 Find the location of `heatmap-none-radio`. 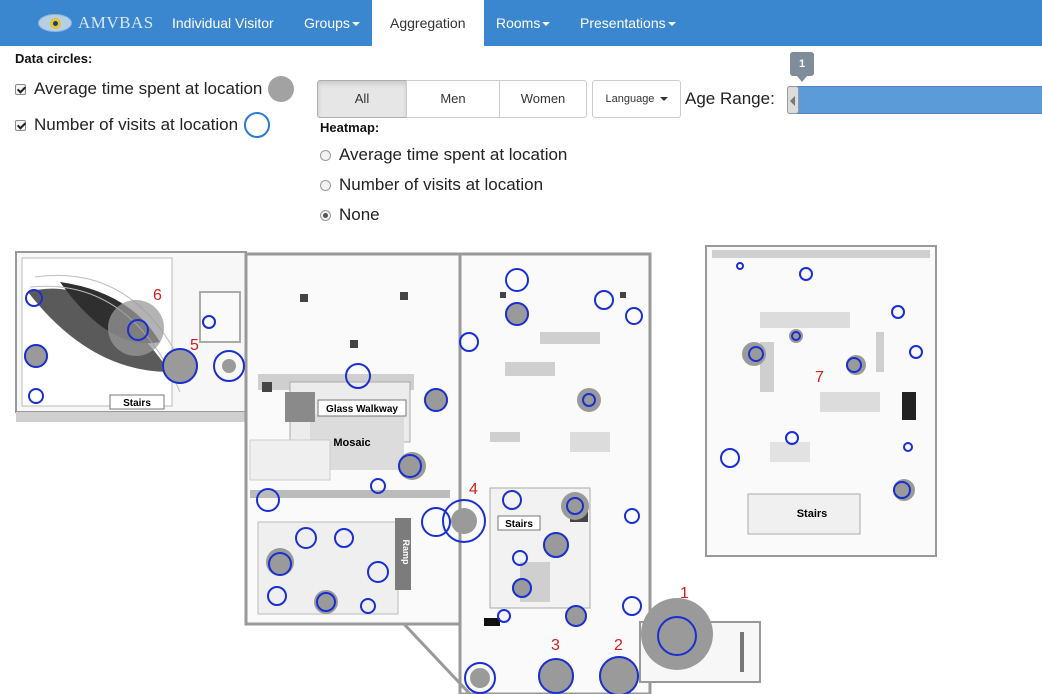

heatmap-none-radio is located at coordinates (325, 215).